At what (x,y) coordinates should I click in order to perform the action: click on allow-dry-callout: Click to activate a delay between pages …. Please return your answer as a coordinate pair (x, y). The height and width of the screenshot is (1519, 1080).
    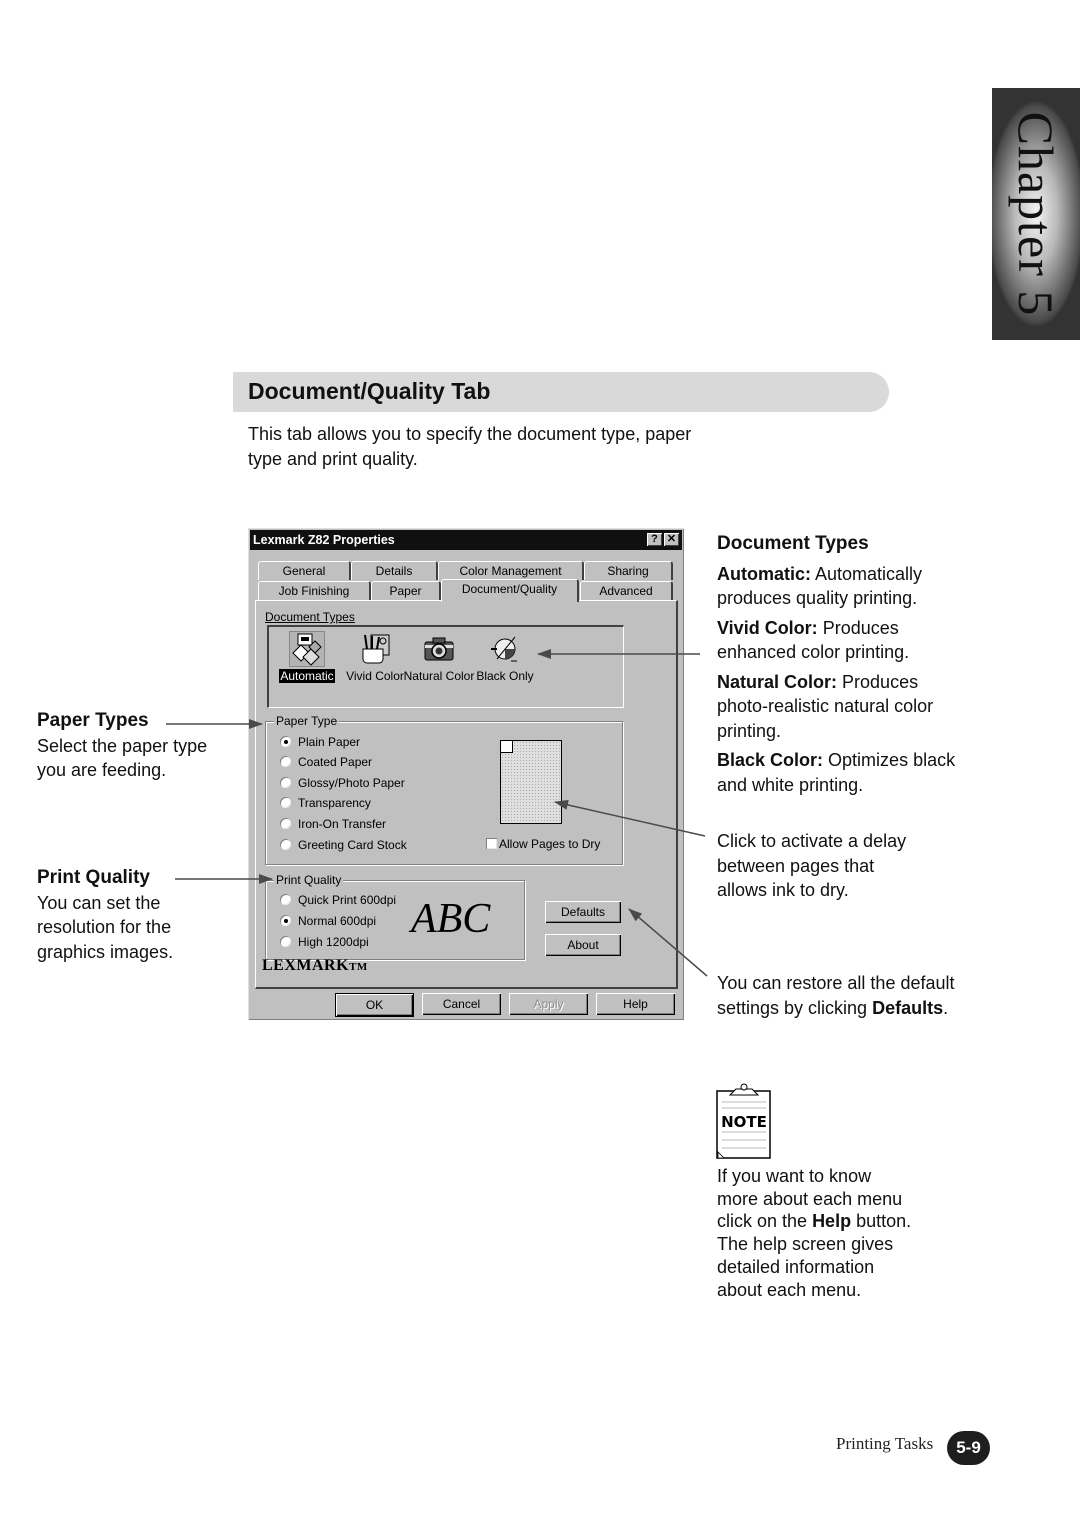
    Looking at the image, I should click on (812, 865).